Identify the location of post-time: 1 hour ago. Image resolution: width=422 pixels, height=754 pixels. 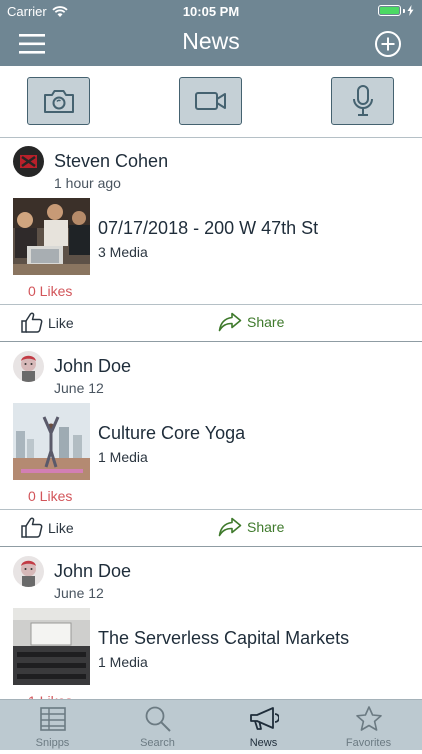
(87, 183).